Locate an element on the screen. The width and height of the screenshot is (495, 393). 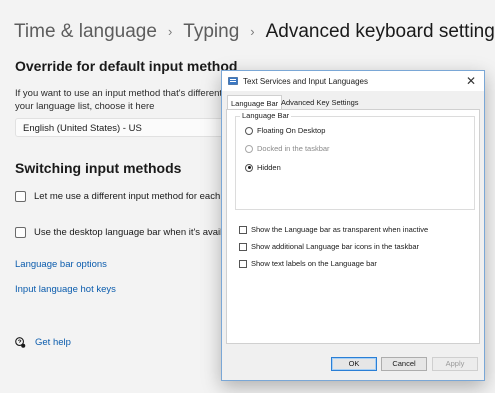
ok-button: OK is located at coordinates (354, 364).